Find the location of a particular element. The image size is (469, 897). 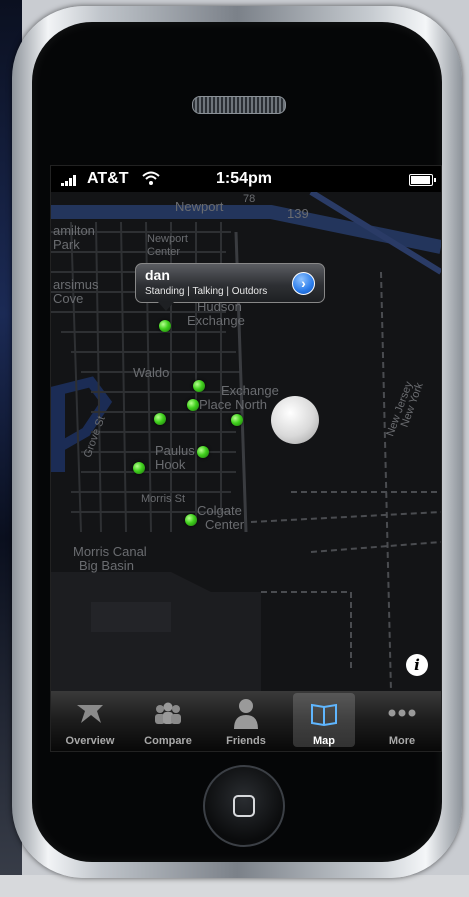

map-label: Colgate is located at coordinates (219, 510).